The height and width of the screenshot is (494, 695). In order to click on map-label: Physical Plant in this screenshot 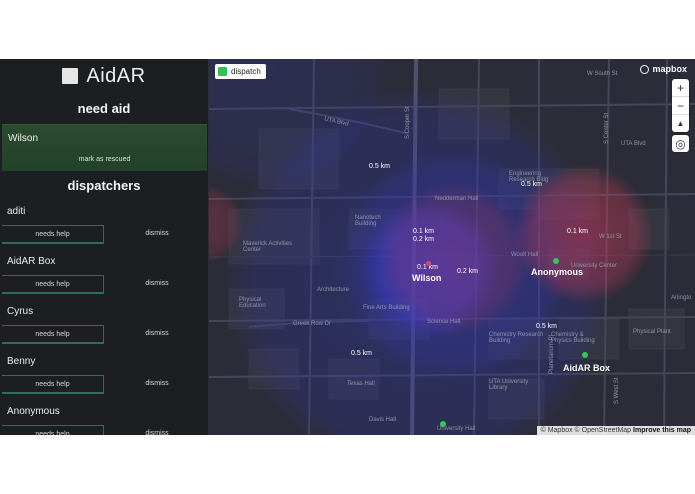, I will do `click(652, 332)`.